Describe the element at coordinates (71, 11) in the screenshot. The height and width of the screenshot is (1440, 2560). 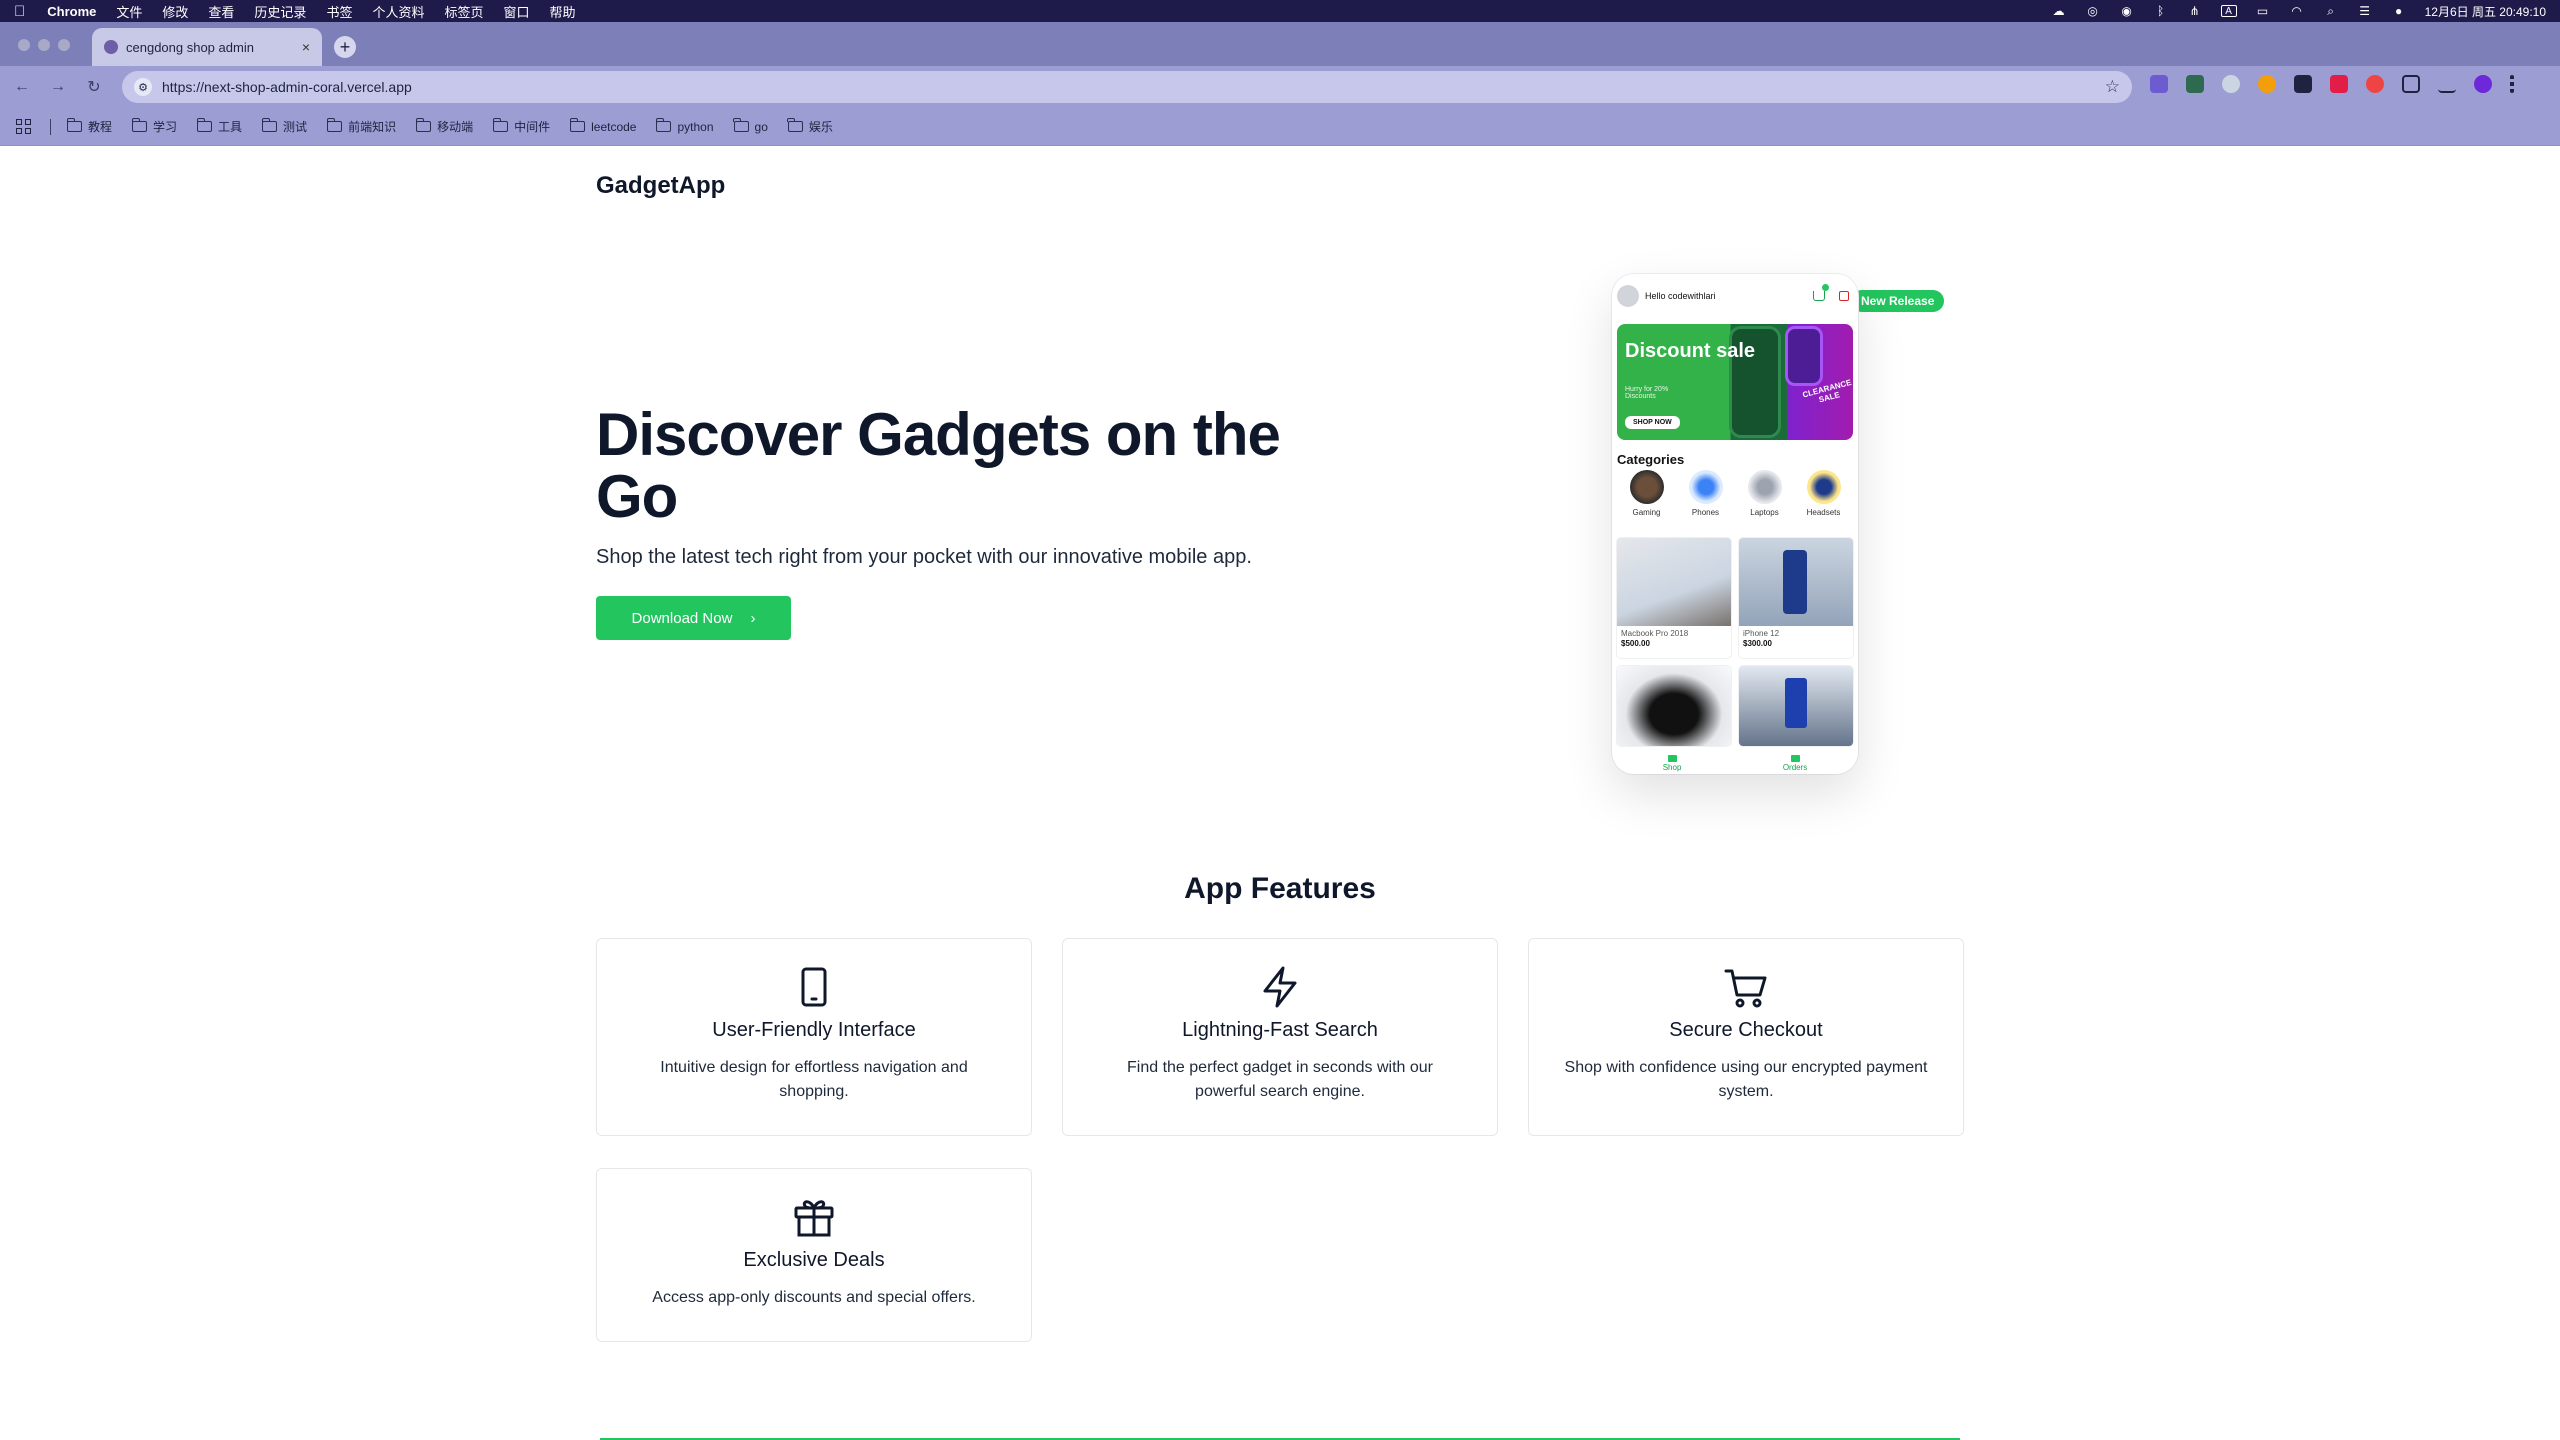
I see `menu-app-name: Chrome` at that location.